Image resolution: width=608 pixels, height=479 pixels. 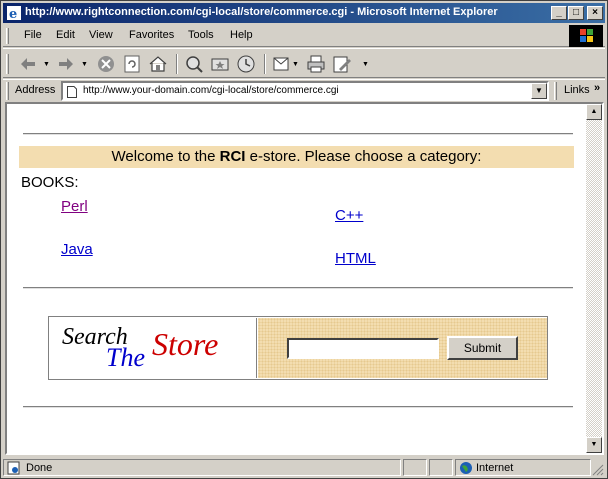 I want to click on toolbar-grip, so click(x=7, y=64).